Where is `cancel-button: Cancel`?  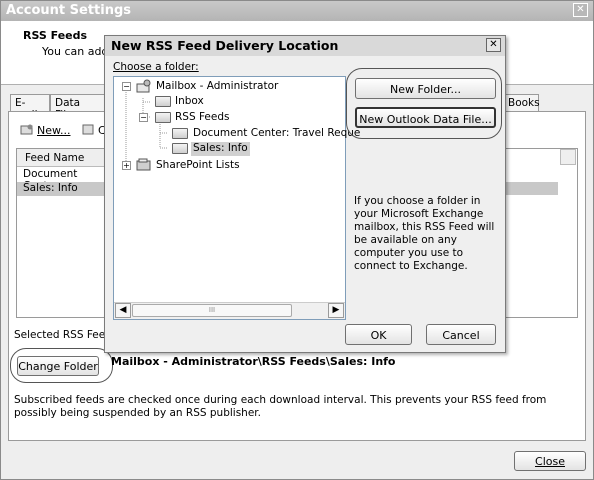 cancel-button: Cancel is located at coordinates (461, 334).